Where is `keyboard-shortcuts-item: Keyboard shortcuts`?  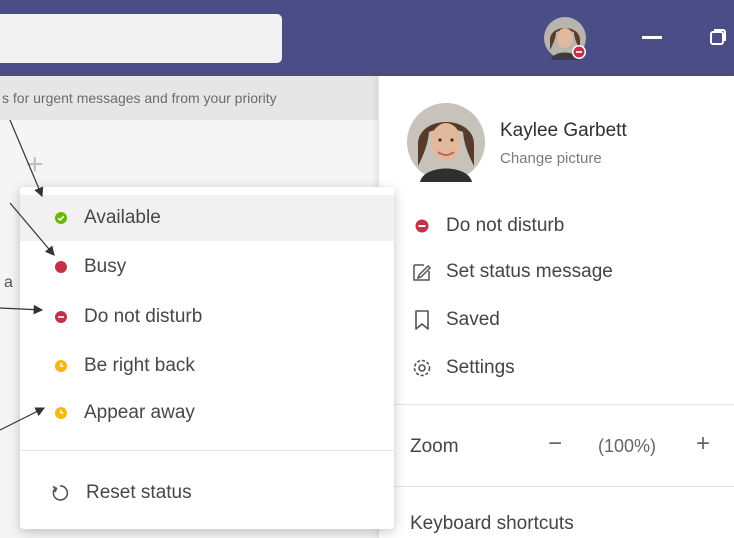 keyboard-shortcuts-item: Keyboard shortcuts is located at coordinates (492, 524).